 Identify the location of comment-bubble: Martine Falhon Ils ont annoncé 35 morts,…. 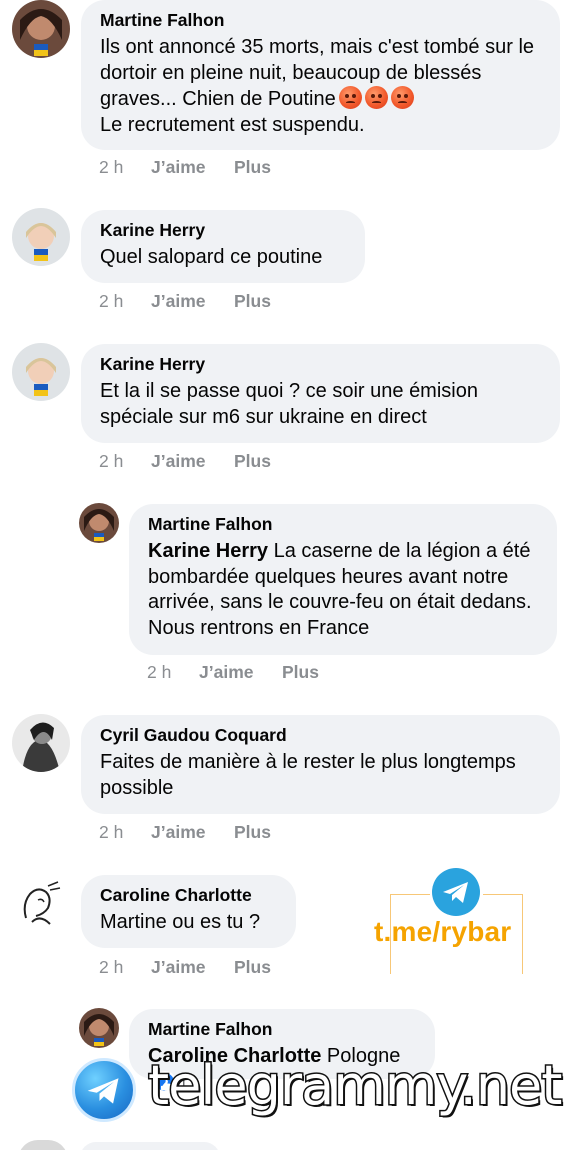
(320, 75).